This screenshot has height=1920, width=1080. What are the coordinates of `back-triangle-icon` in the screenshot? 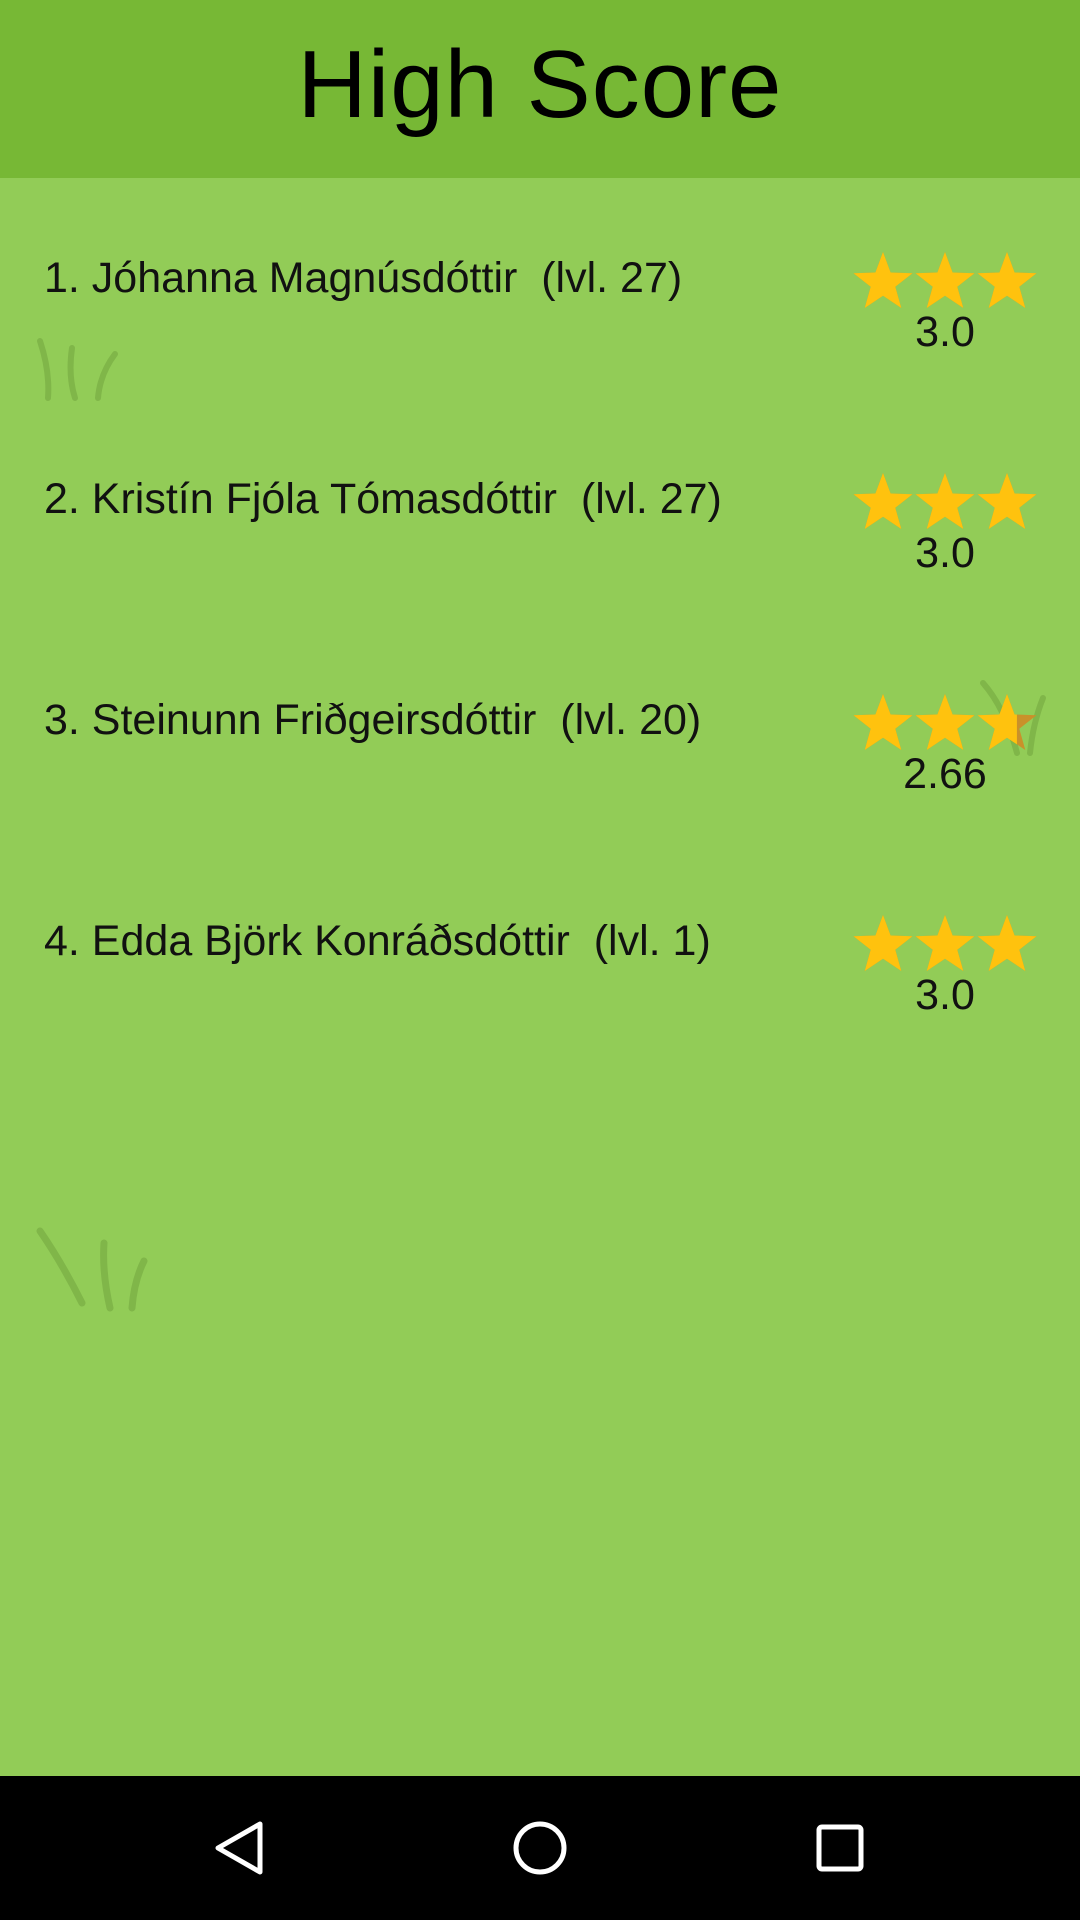 It's located at (239, 1848).